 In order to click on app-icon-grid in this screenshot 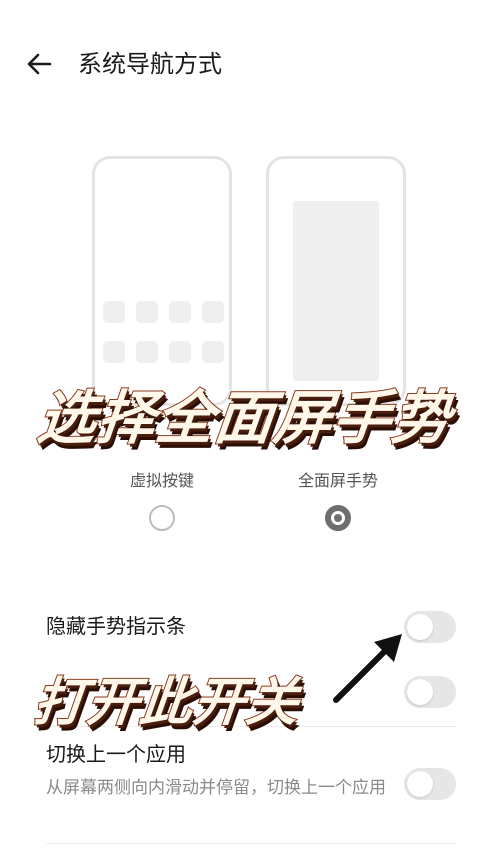, I will do `click(165, 332)`.